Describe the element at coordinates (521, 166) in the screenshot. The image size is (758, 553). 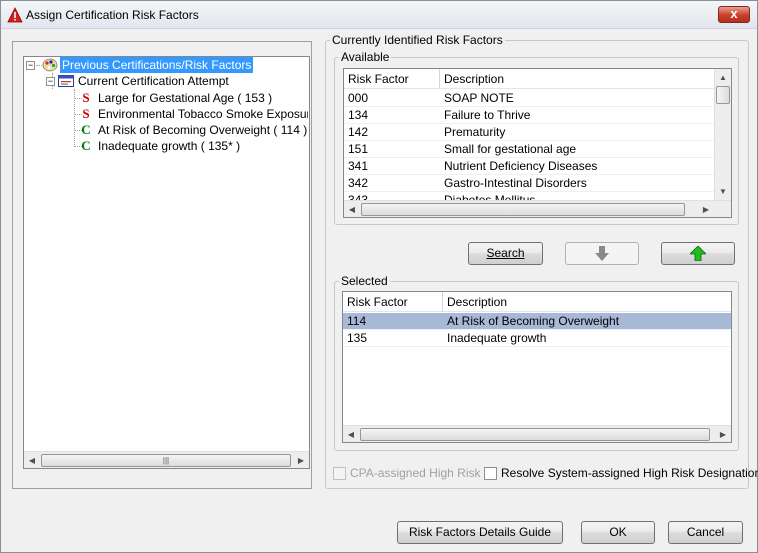
I see `cell-description: Nutrient Deficiency Diseases` at that location.